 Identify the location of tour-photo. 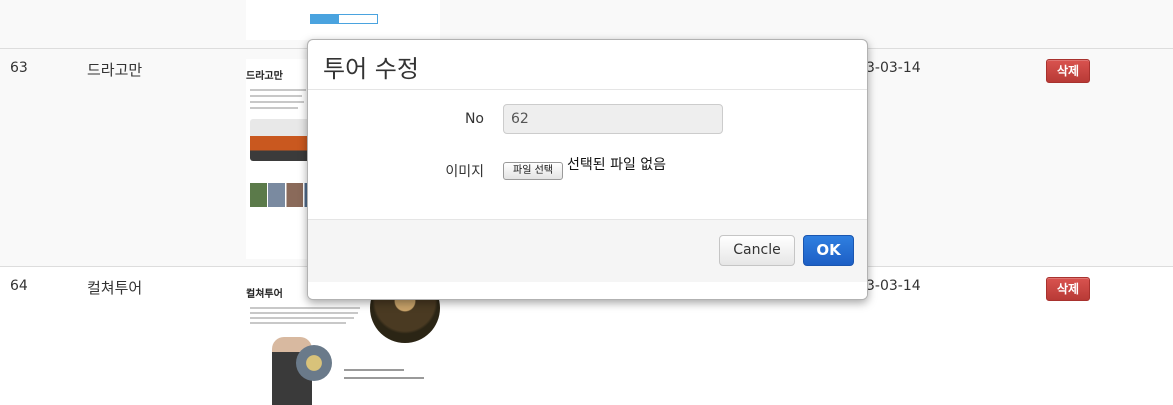
(281, 140).